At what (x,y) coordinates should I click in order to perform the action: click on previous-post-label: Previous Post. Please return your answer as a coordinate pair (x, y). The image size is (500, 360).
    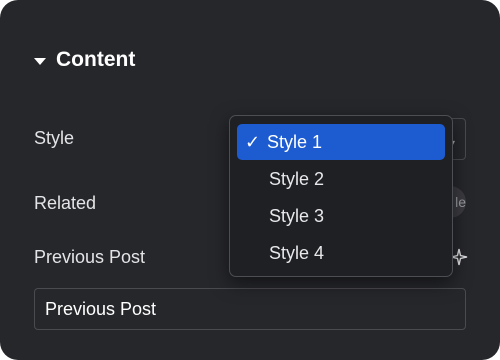
    Looking at the image, I should click on (90, 257).